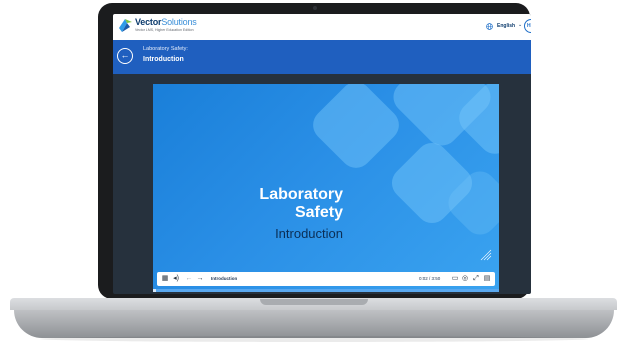 The height and width of the screenshot is (346, 627). I want to click on user-avatar: HE, so click(527, 26).